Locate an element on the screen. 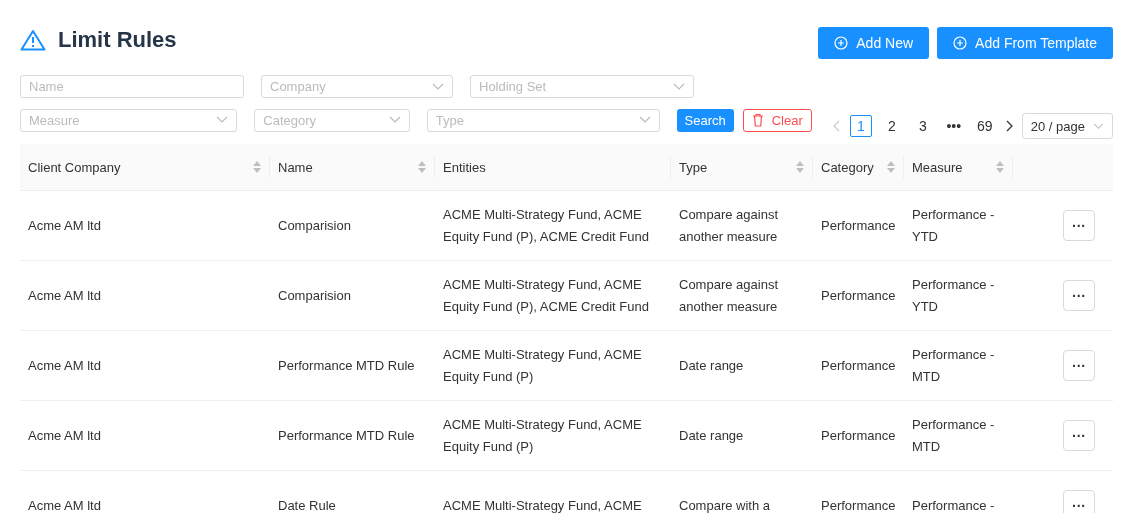 The width and height of the screenshot is (1132, 513). select-field: Company is located at coordinates (357, 86).